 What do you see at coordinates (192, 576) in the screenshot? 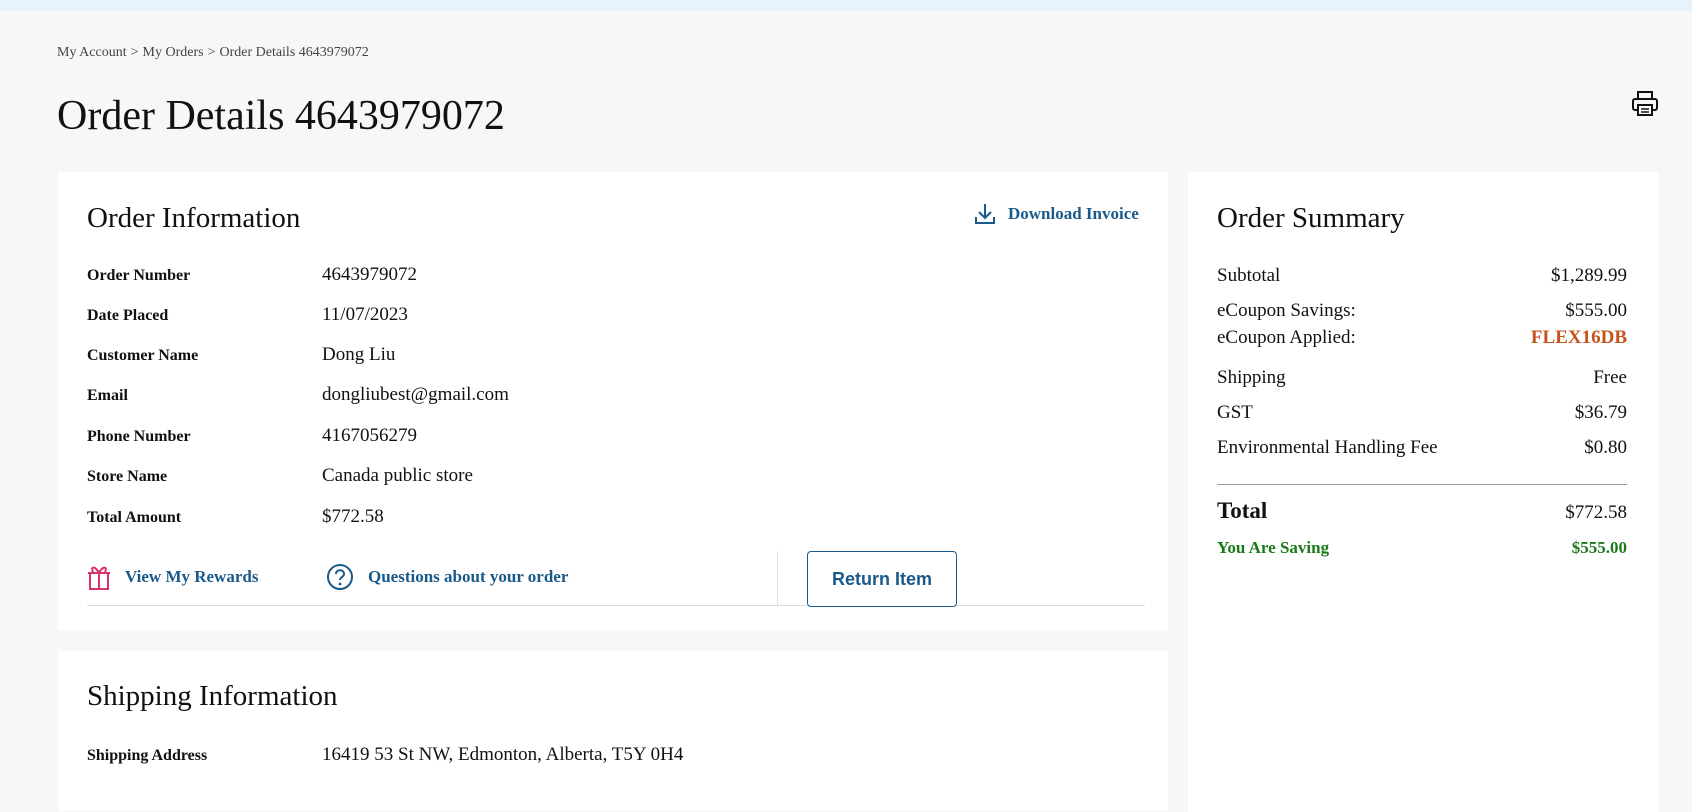
I see `view-rewards-label: View My Rewards` at bounding box center [192, 576].